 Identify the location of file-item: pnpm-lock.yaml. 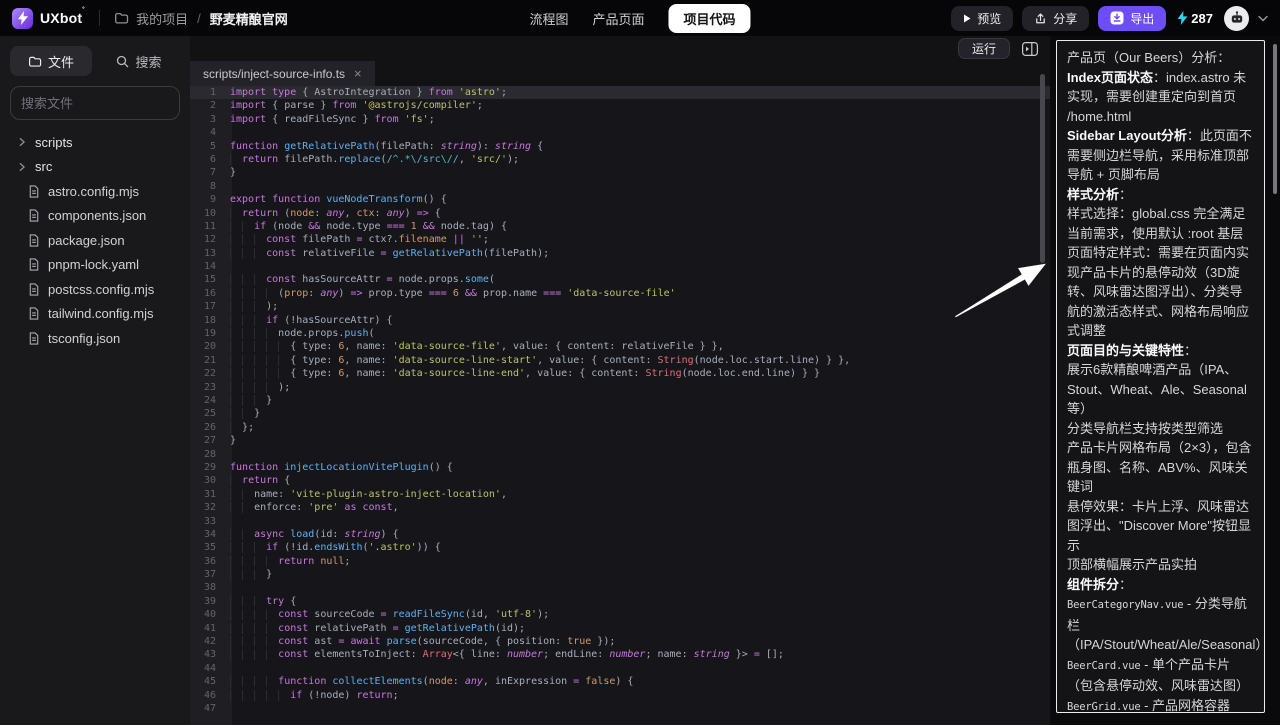
(95, 265).